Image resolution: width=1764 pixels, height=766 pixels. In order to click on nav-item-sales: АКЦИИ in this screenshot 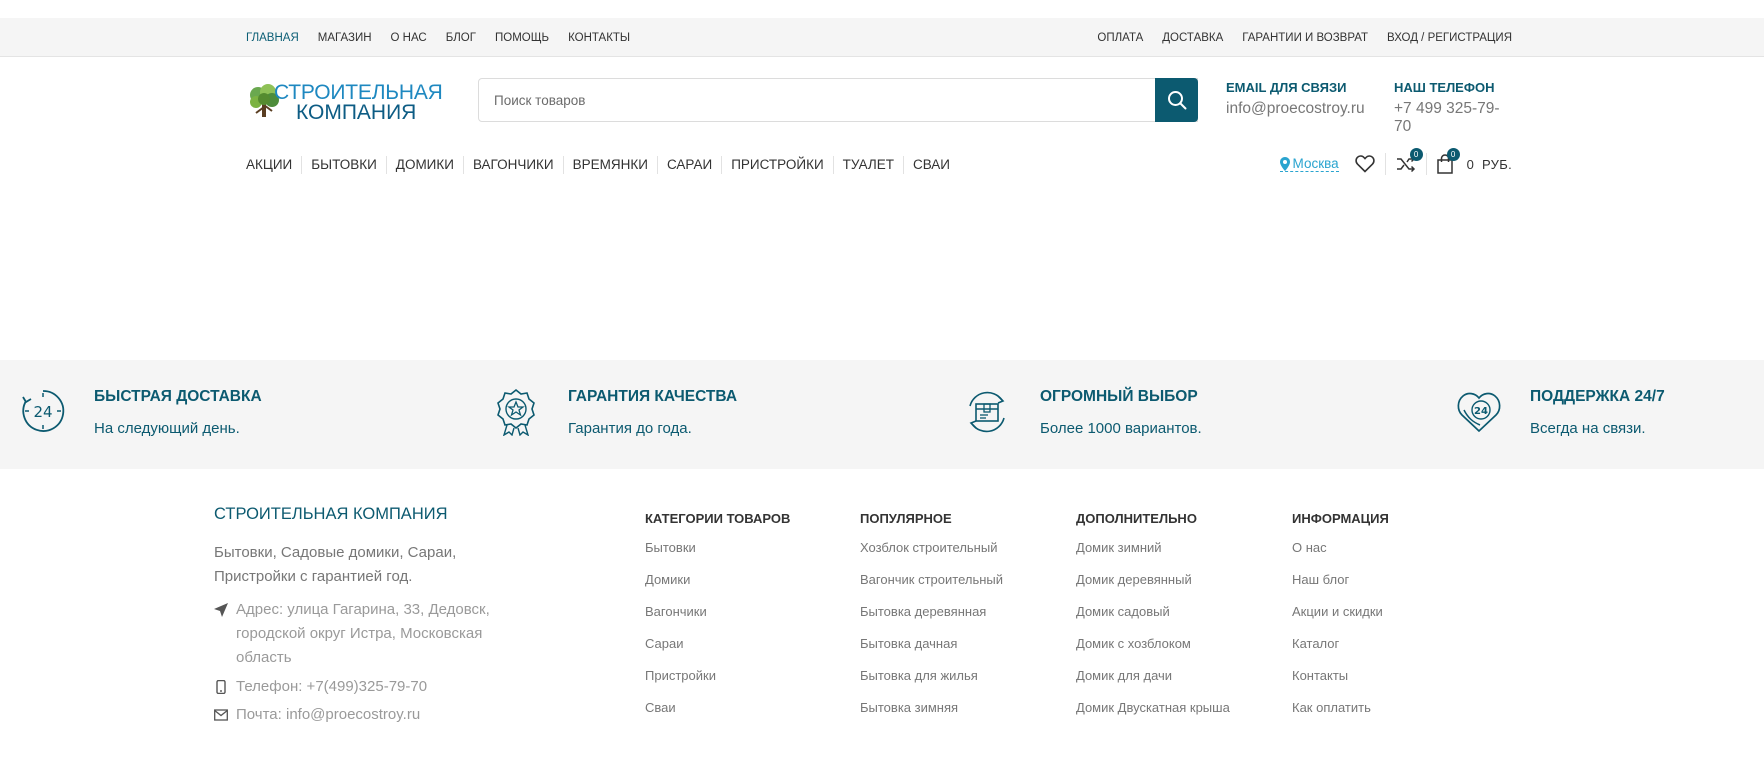, I will do `click(273, 165)`.